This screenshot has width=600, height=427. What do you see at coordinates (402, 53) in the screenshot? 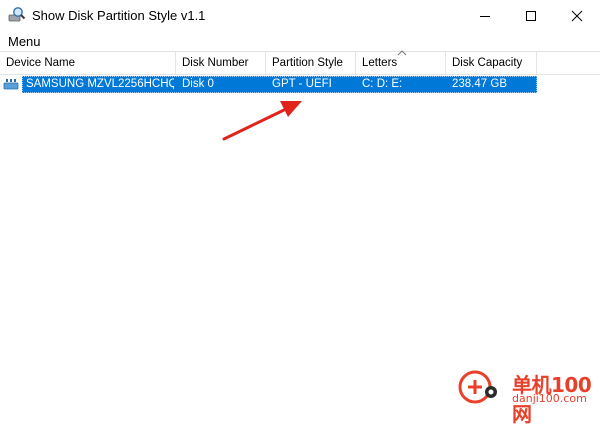
I see `sort-ascending-icon` at bounding box center [402, 53].